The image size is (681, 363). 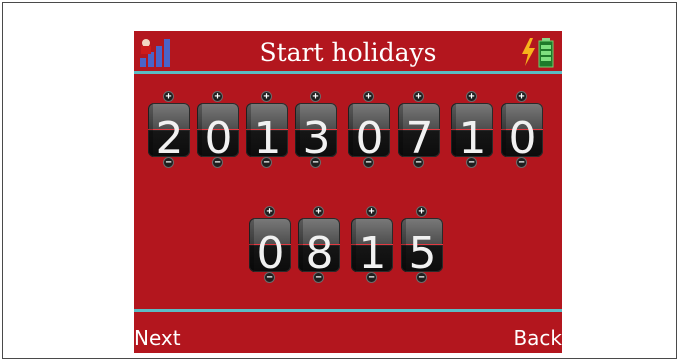 I want to click on digit-tile: 5, so click(x=422, y=245).